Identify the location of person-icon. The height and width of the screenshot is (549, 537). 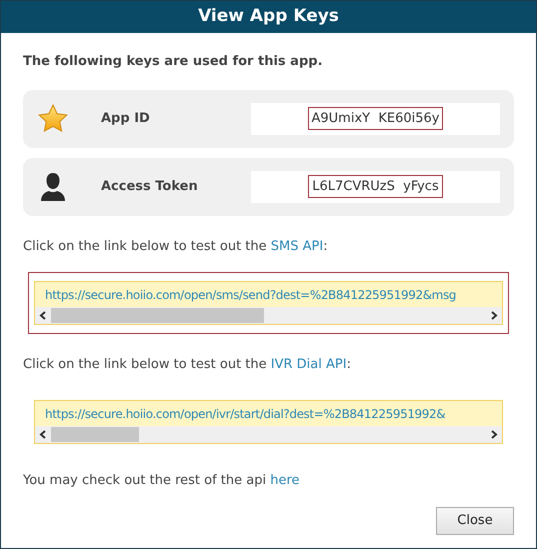
(53, 187).